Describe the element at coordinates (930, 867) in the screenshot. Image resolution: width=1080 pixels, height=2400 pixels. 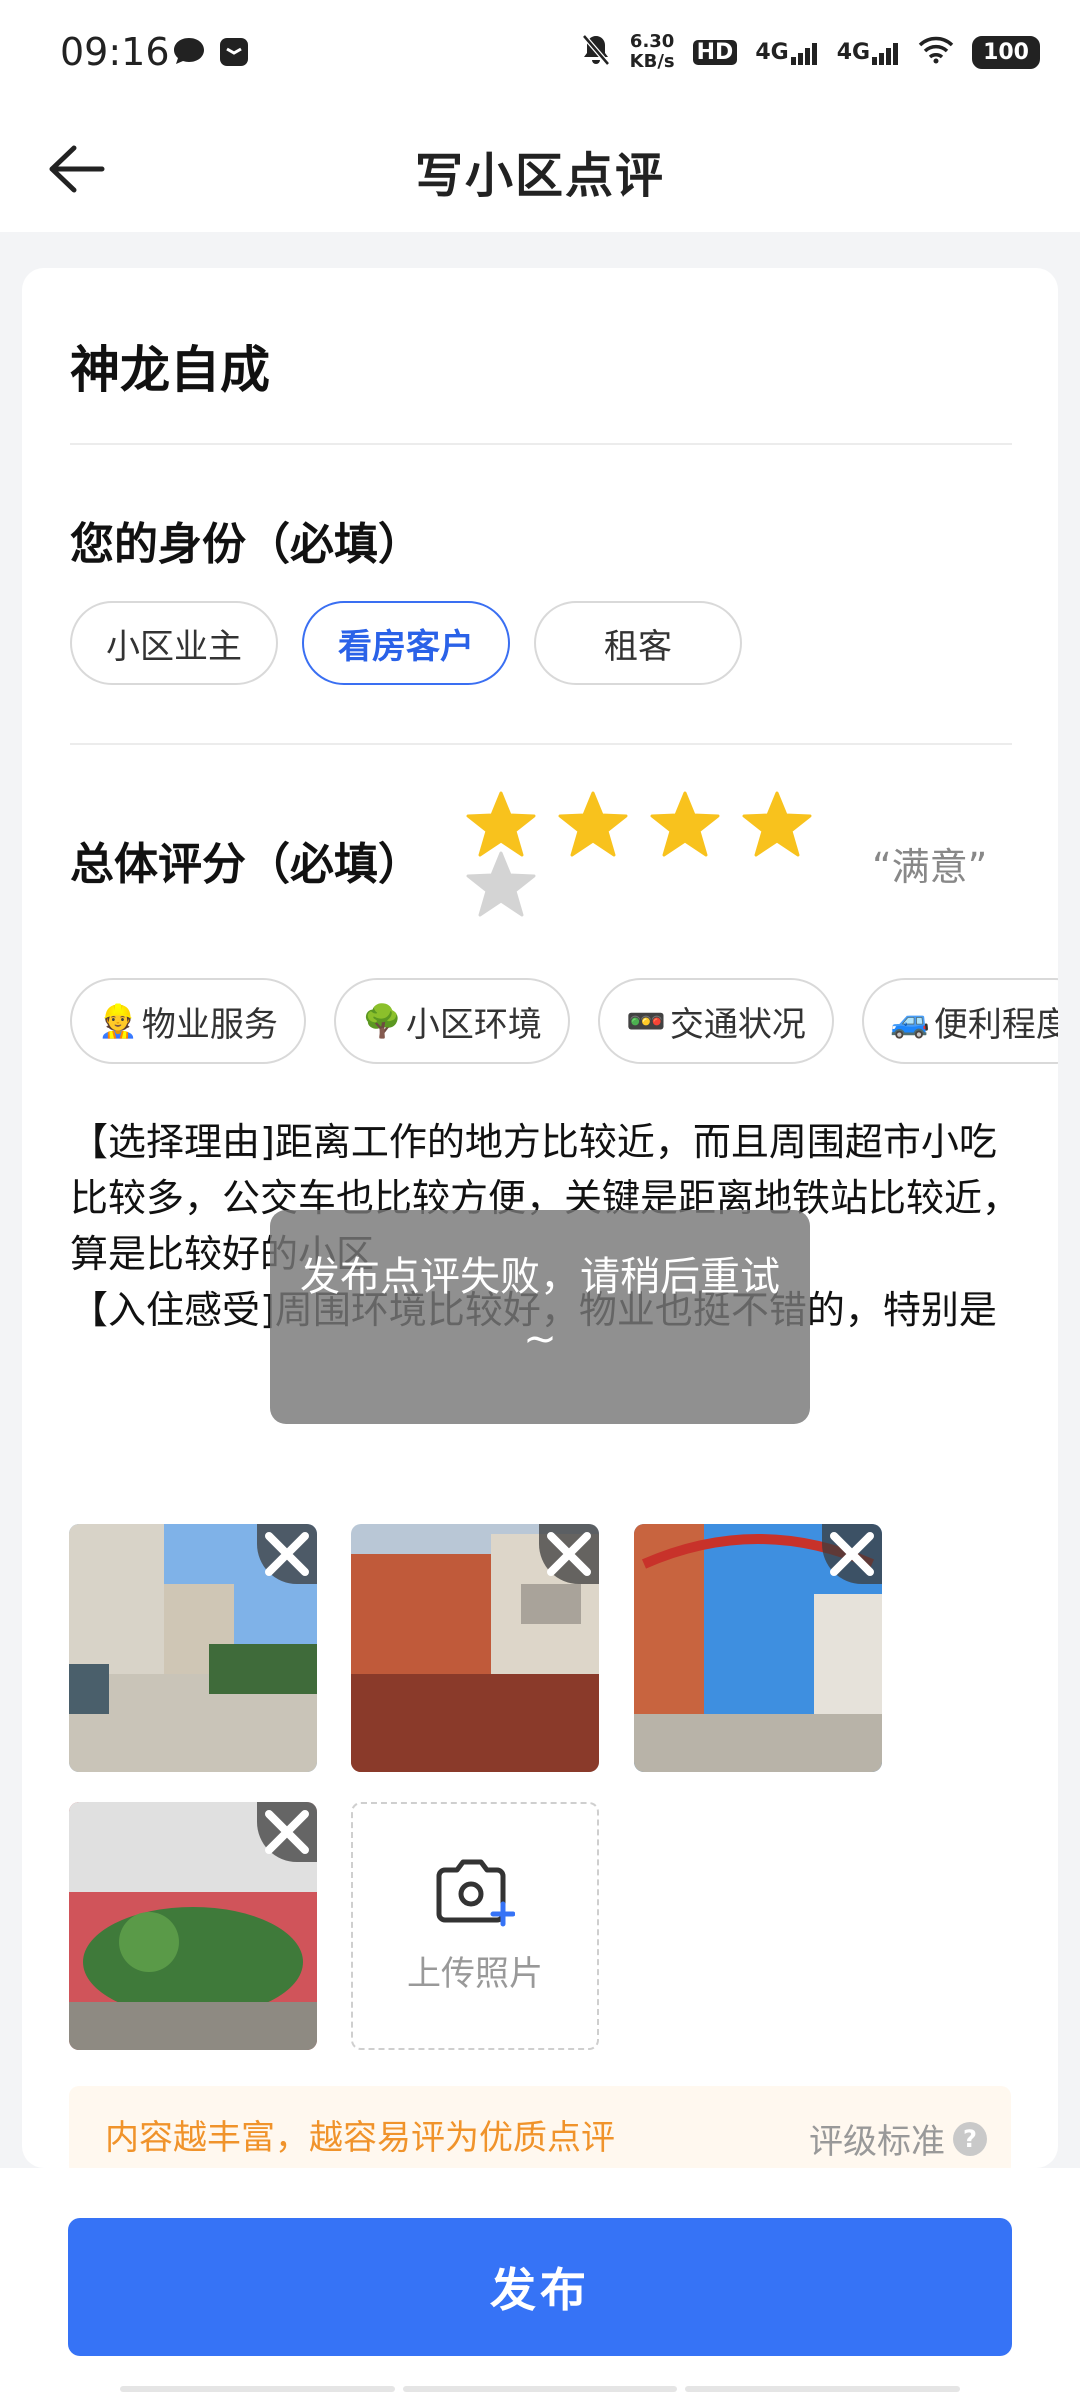
I see `rating-label: “满意”` at that location.